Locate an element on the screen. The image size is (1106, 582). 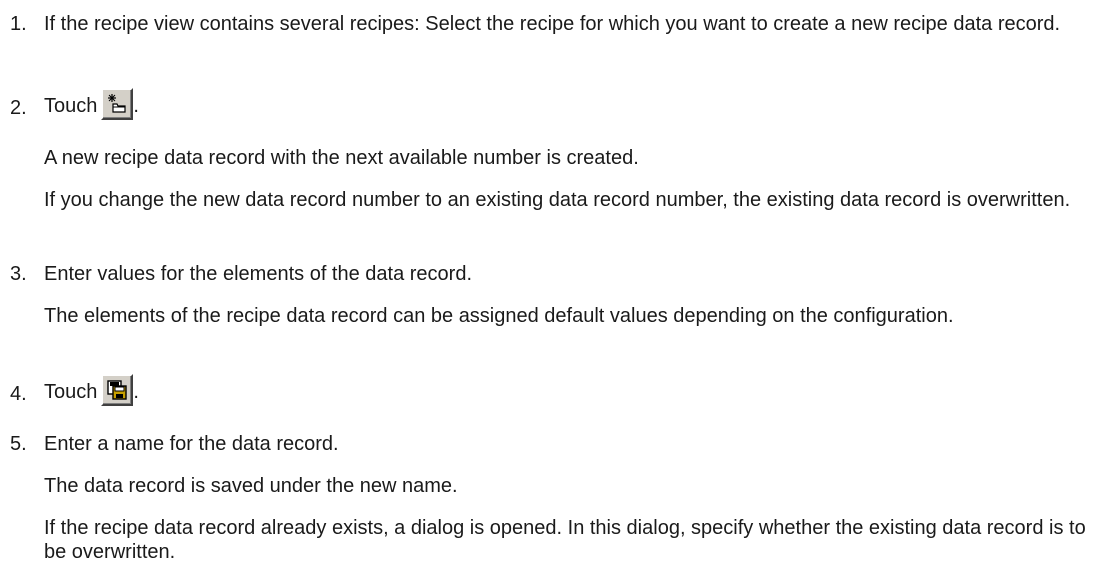
save-record-icon is located at coordinates (117, 390).